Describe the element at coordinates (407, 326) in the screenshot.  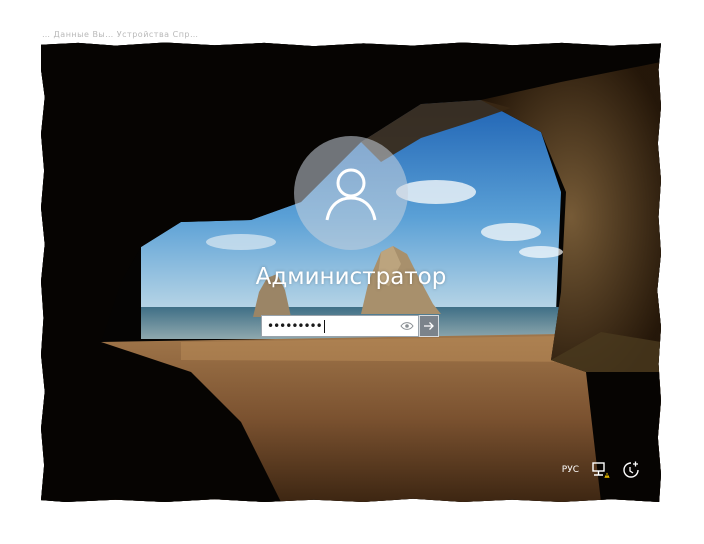
I see `eye-icon` at that location.